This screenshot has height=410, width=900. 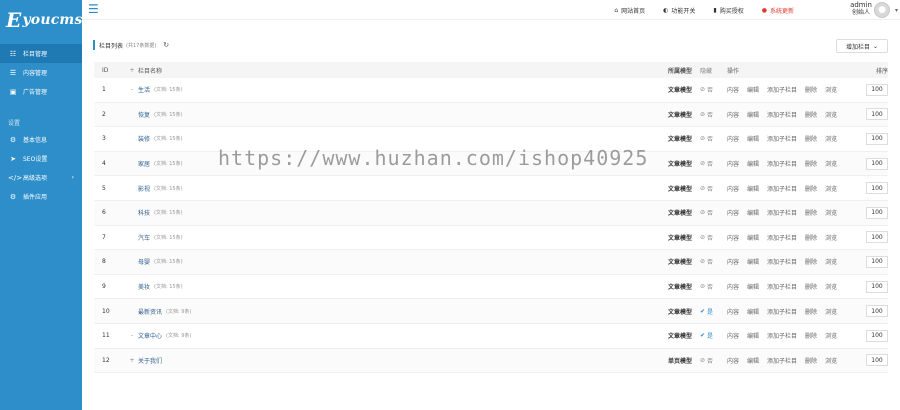 What do you see at coordinates (132, 70) in the screenshot?
I see `expand-all-icon: +` at bounding box center [132, 70].